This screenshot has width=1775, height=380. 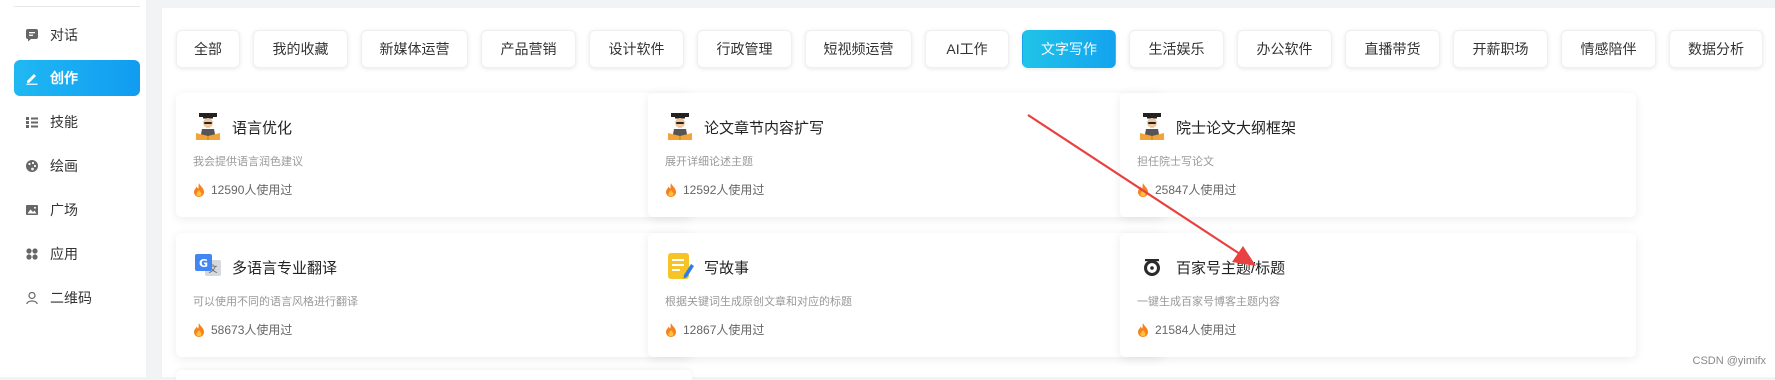 I want to click on tab-label: 行政管理, so click(x=744, y=49).